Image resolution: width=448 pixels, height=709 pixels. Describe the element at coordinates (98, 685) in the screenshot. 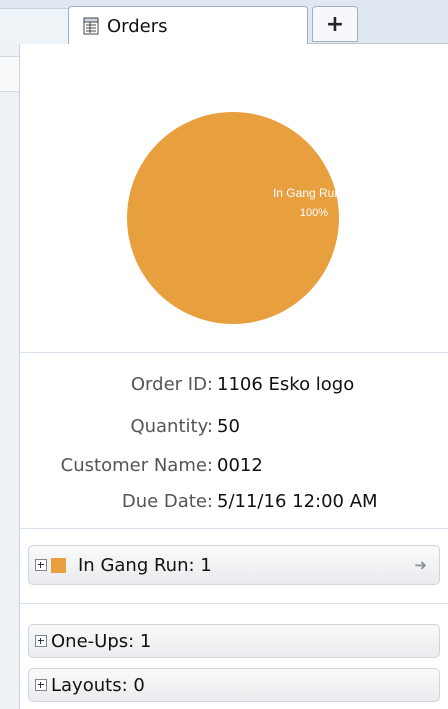

I see `layouts-label: Layouts: 0` at that location.